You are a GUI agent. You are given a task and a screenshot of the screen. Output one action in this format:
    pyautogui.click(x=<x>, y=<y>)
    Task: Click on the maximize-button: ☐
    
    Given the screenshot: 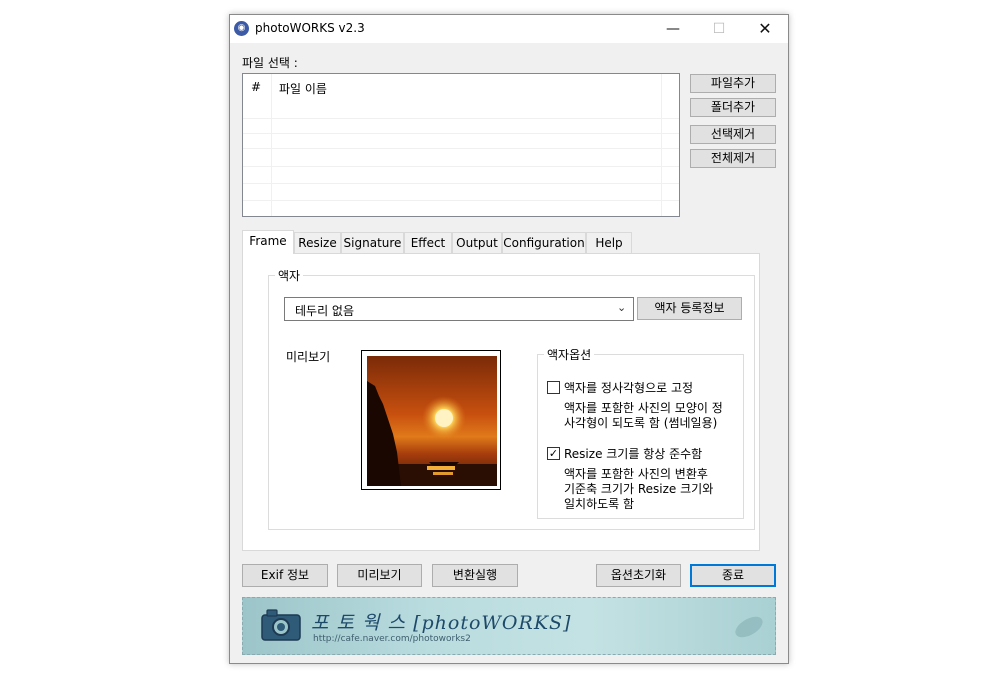 What is the action you would take?
    pyautogui.click(x=719, y=29)
    